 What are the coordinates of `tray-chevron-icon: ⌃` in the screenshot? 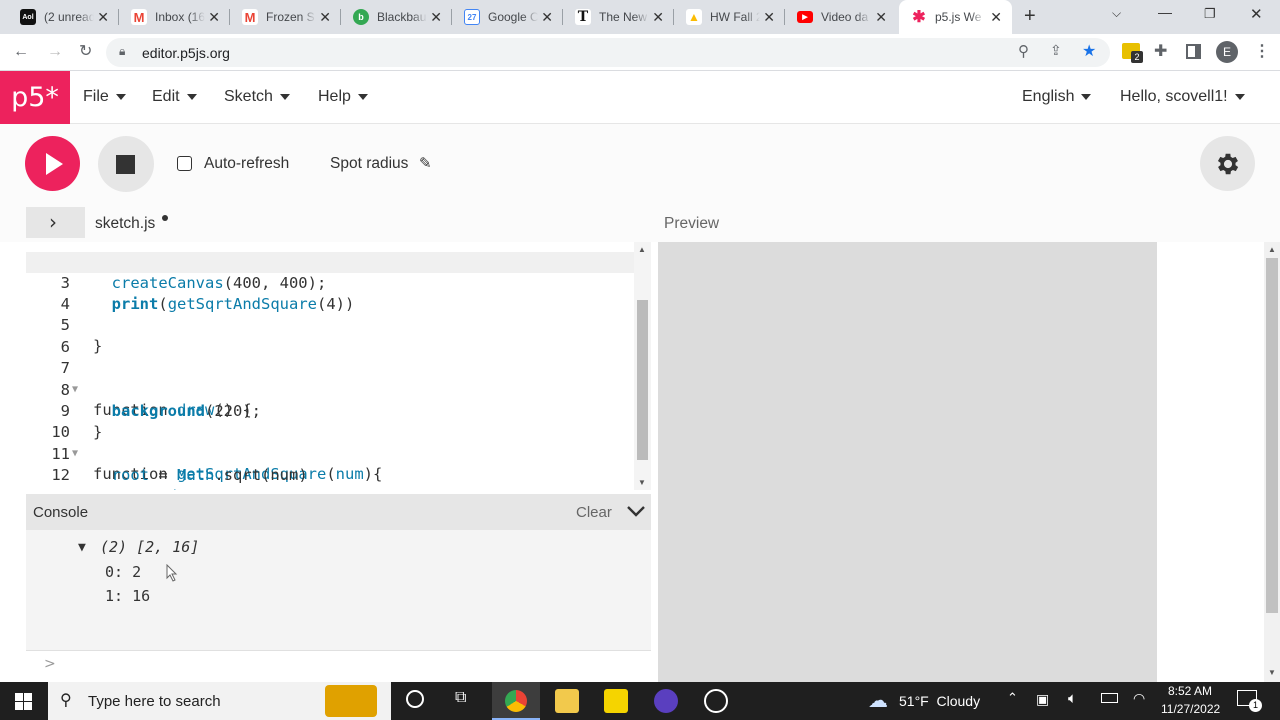 It's located at (1012, 698).